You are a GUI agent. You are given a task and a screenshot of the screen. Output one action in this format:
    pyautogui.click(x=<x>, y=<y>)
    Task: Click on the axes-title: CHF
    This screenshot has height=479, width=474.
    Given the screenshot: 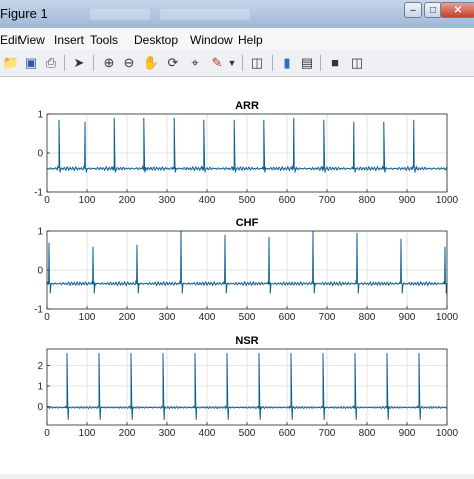 What is the action you would take?
    pyautogui.click(x=247, y=223)
    